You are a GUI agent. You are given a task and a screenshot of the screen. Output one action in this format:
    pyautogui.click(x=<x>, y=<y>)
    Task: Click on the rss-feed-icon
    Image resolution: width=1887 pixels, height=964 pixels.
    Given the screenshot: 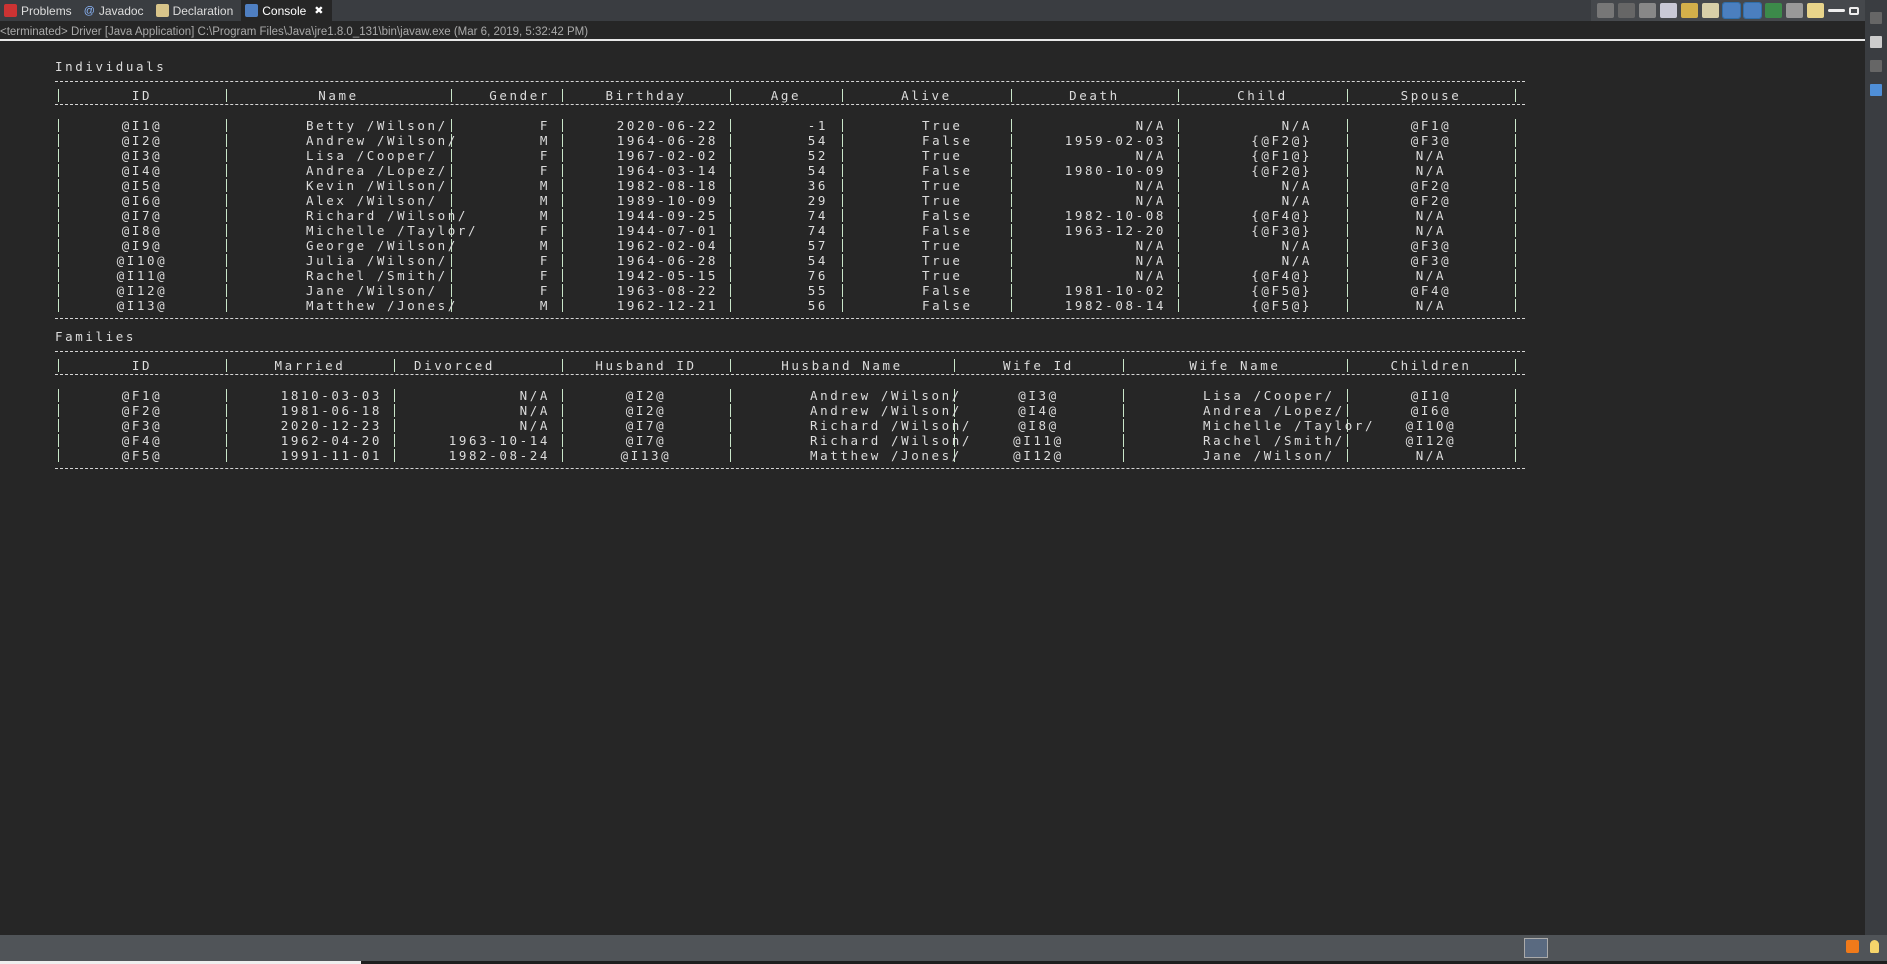 What is the action you would take?
    pyautogui.click(x=1852, y=946)
    